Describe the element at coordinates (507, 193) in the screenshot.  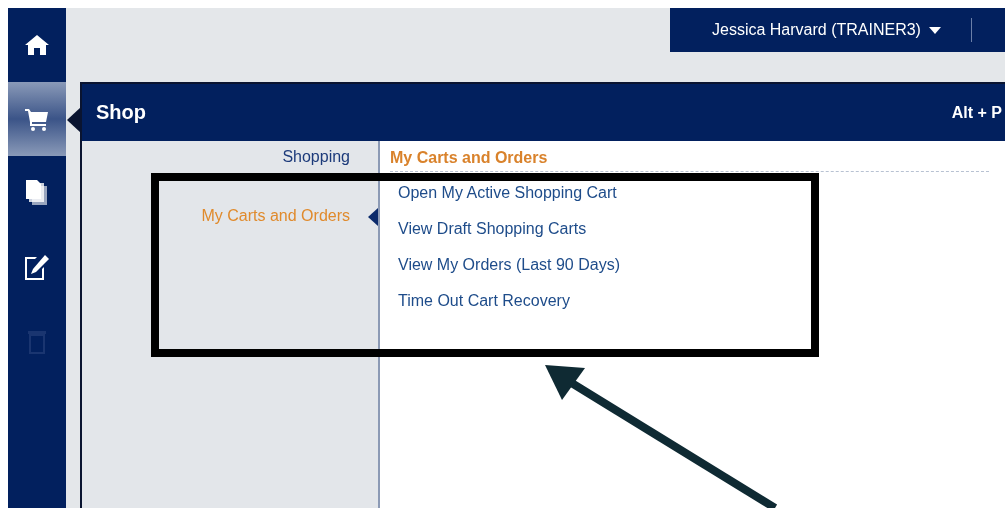
I see `menu-link: Open My Active Shopping Cart` at that location.